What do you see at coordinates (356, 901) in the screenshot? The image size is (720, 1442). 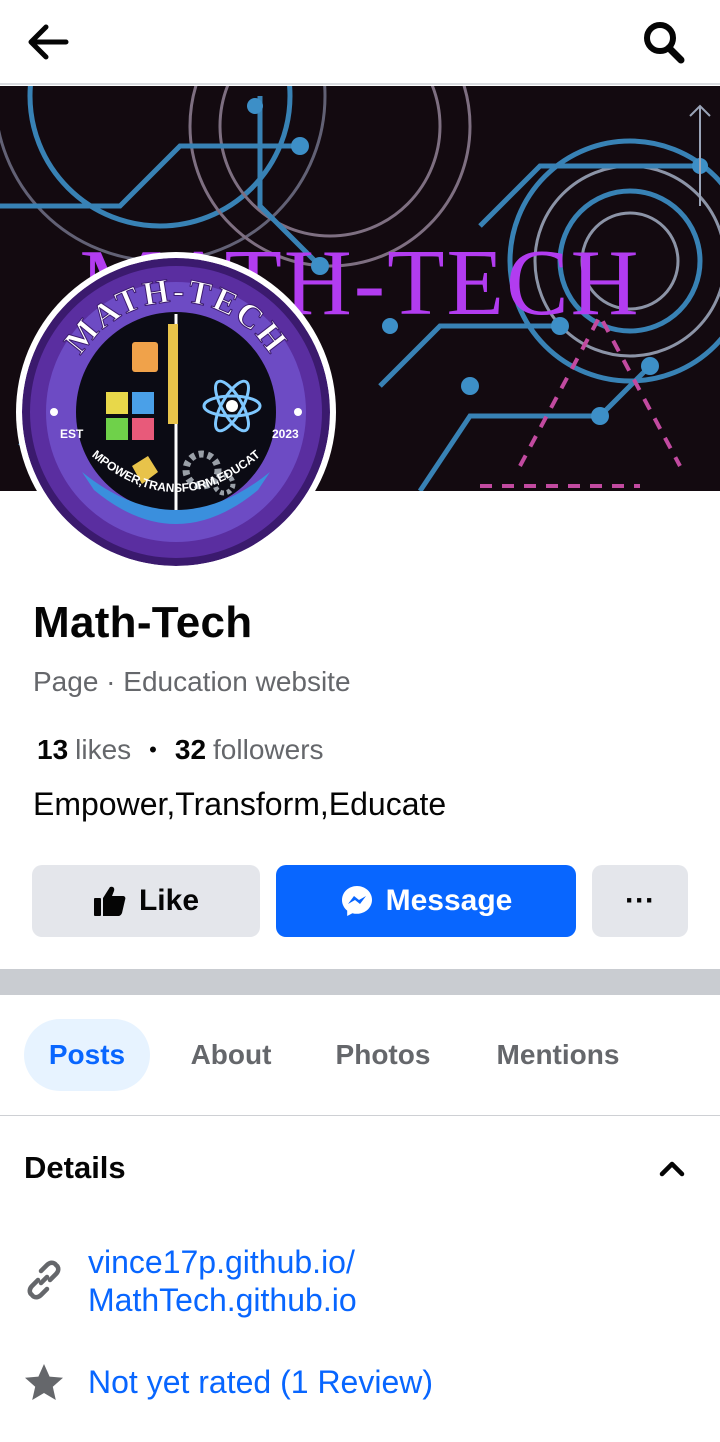 I see `messenger-icon` at bounding box center [356, 901].